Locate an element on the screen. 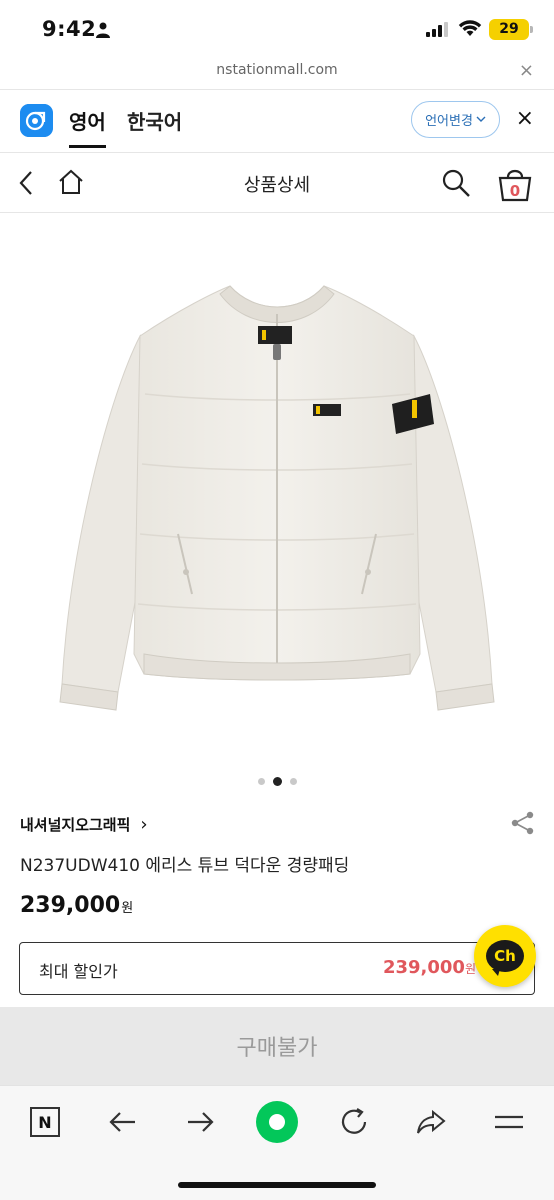  url-close-button: × is located at coordinates (526, 70).